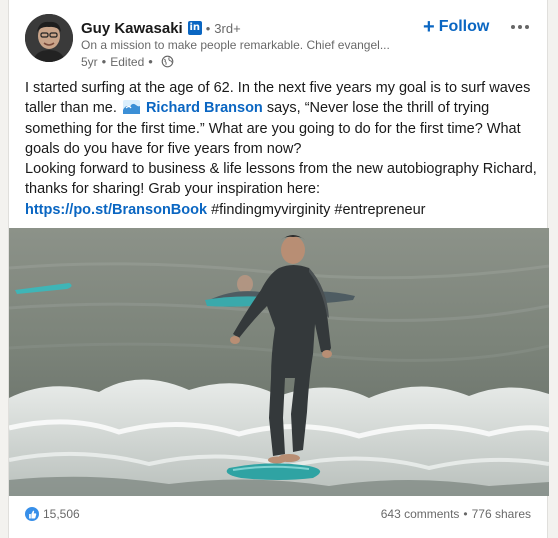 This screenshot has width=558, height=538. I want to click on globe-icon, so click(167, 61).